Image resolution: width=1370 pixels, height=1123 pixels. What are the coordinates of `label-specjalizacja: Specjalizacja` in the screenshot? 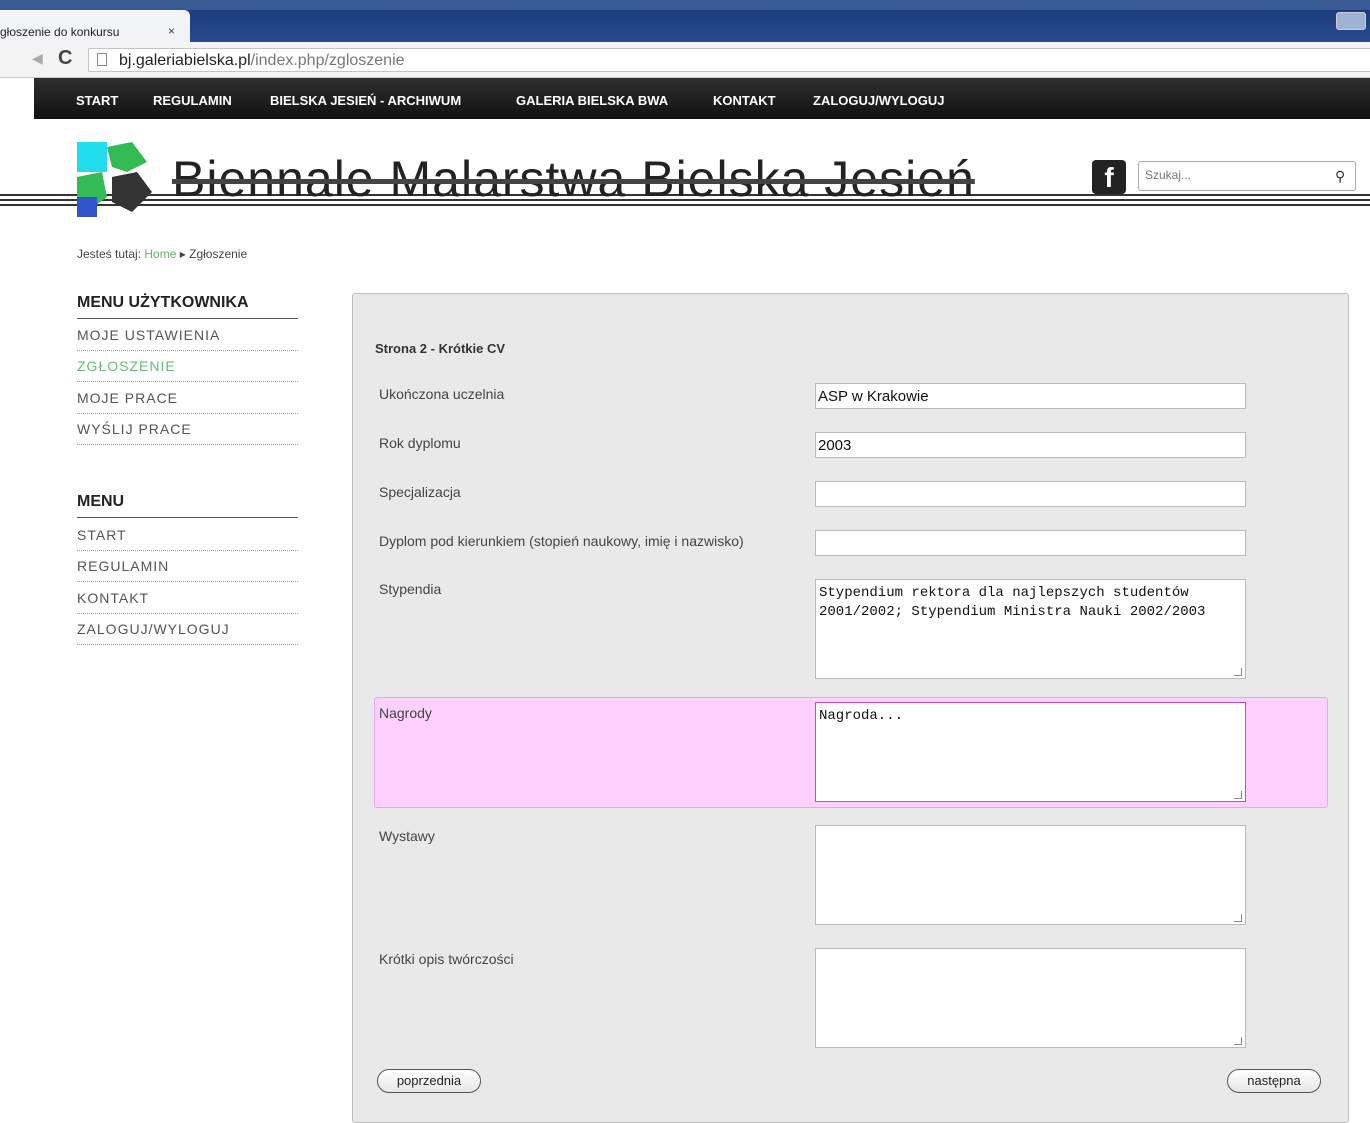 It's located at (420, 492).